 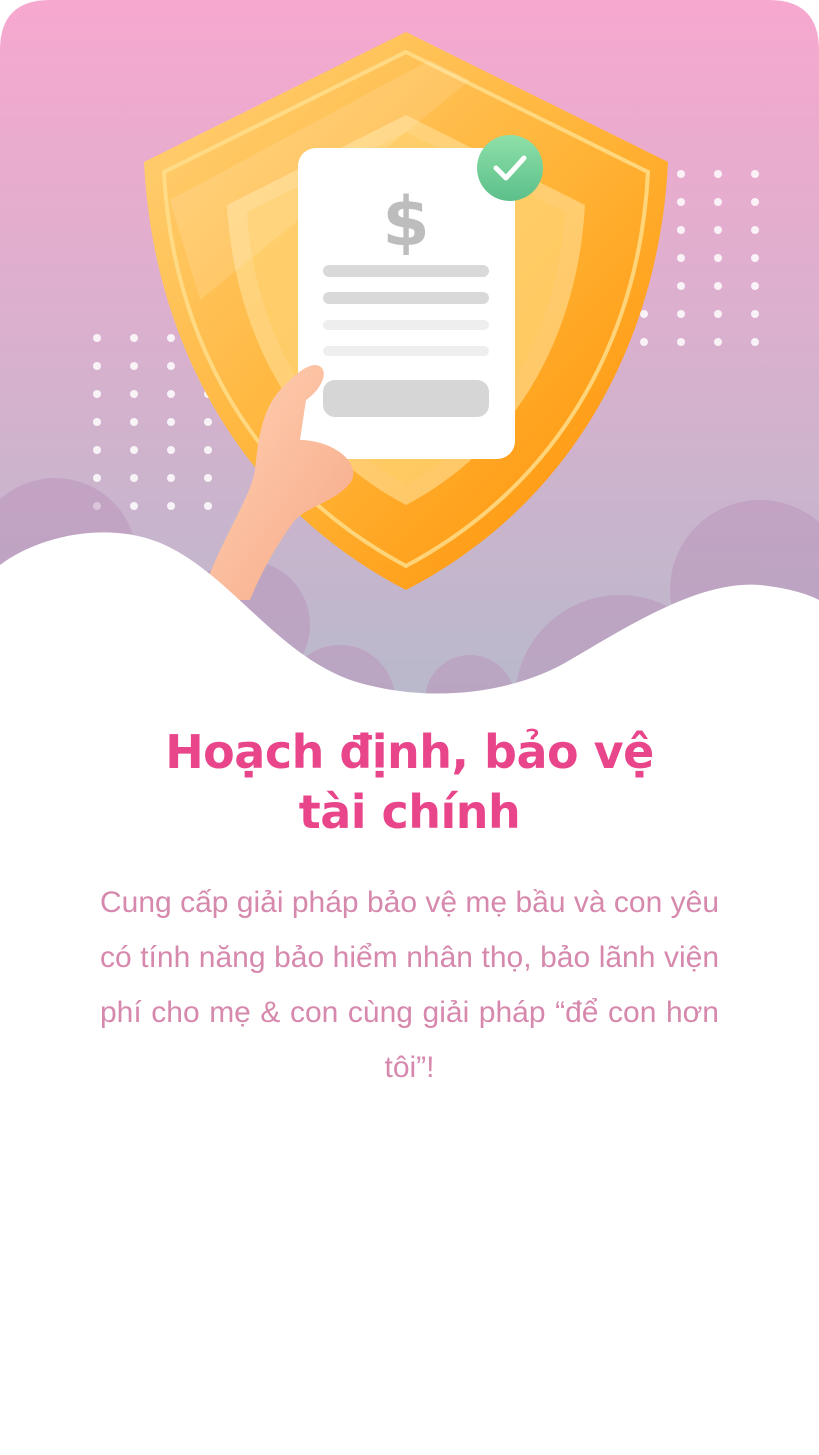 What do you see at coordinates (409, 812) in the screenshot?
I see `page-title-line-2: tài chính` at bounding box center [409, 812].